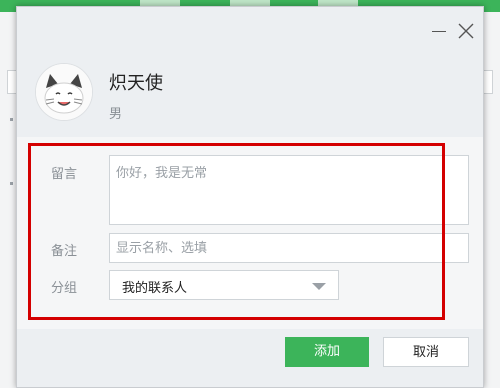  What do you see at coordinates (327, 352) in the screenshot?
I see `add-button: 添加` at bounding box center [327, 352].